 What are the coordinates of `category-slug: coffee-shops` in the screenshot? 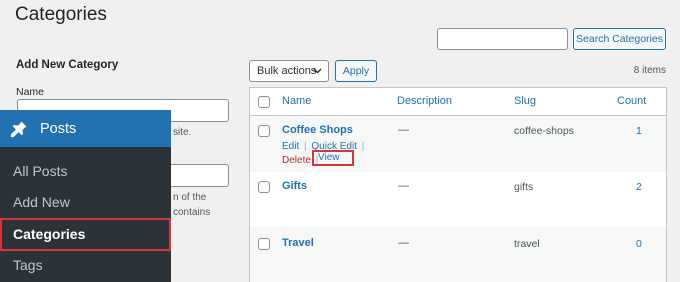 It's located at (544, 131).